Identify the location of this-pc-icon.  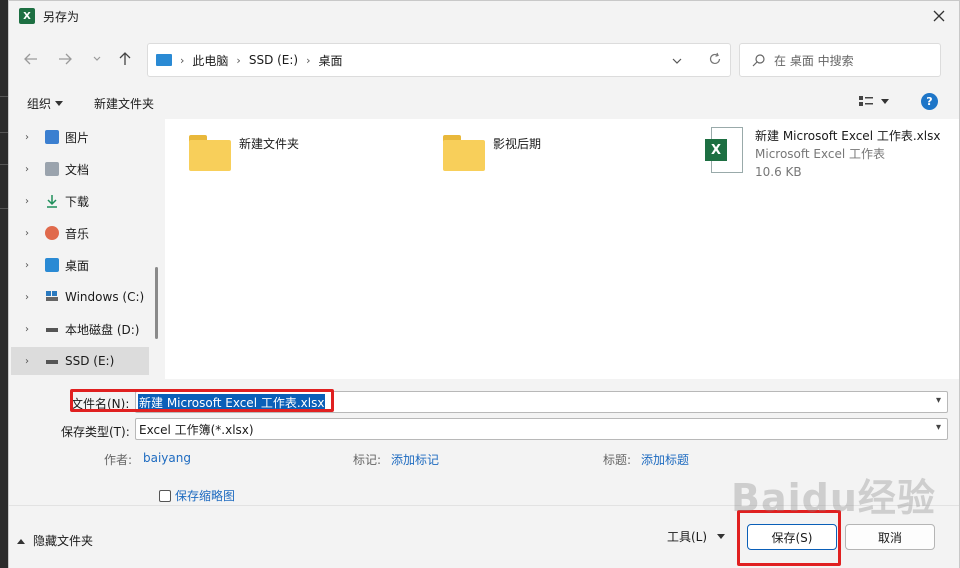
(164, 60).